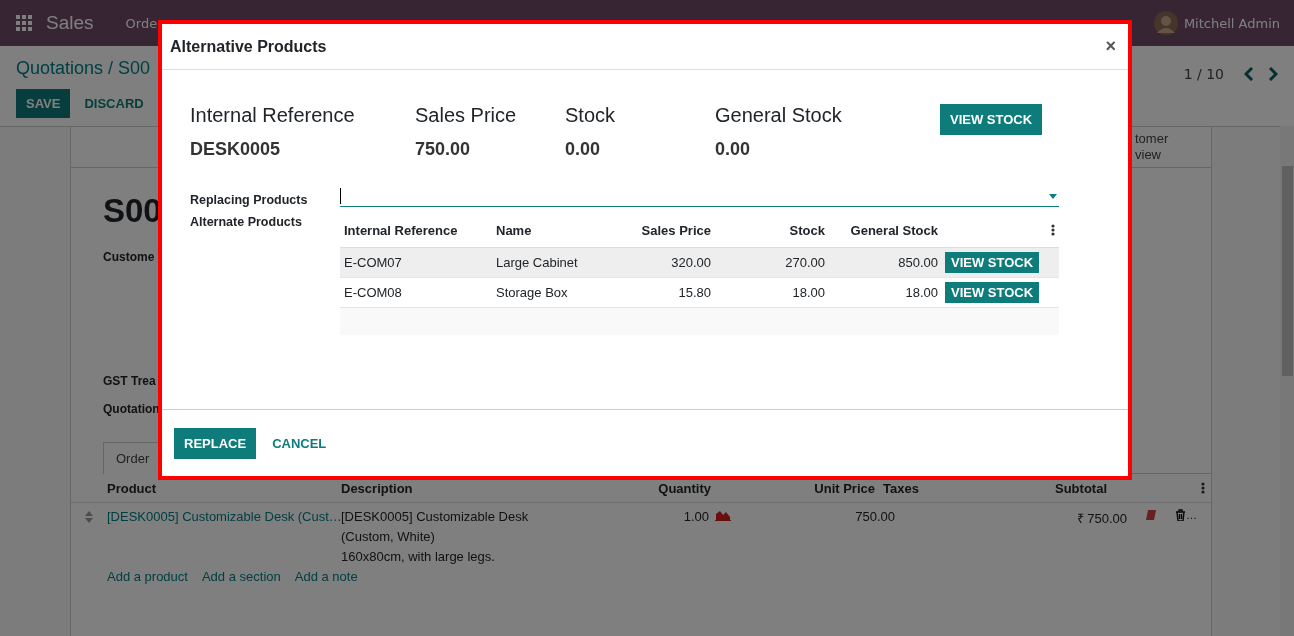 Image resolution: width=1294 pixels, height=636 pixels. Describe the element at coordinates (874, 516) in the screenshot. I see `table-cell-text: 750.00` at that location.